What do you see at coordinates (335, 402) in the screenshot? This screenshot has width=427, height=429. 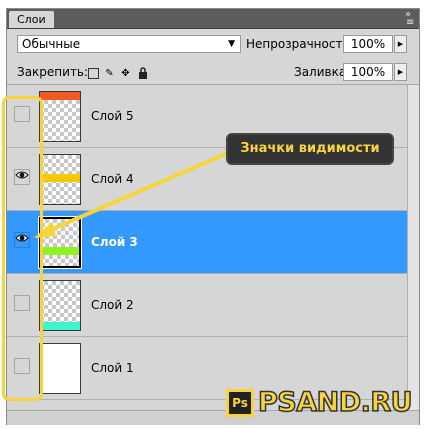 I see `logo-text: PSAND.RU` at bounding box center [335, 402].